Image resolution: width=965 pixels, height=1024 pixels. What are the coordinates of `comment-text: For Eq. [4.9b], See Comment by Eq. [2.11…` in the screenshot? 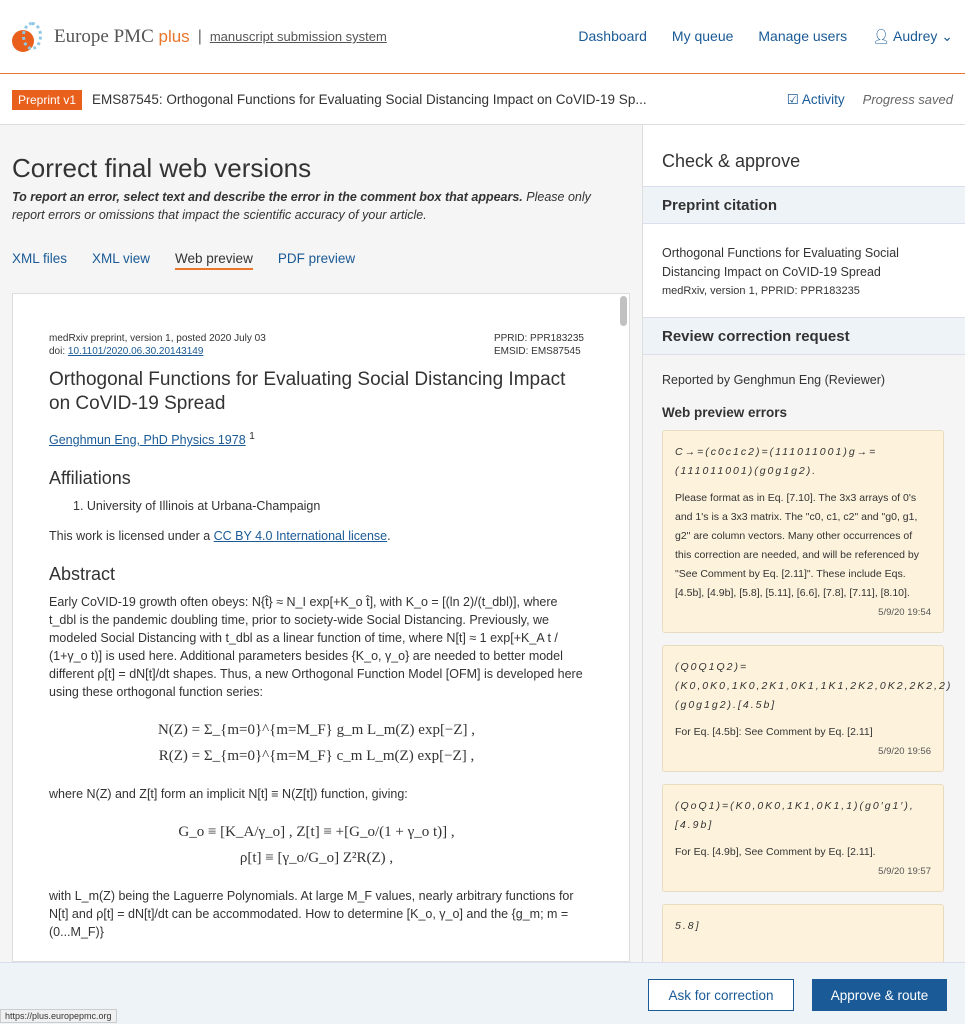 It's located at (775, 852).